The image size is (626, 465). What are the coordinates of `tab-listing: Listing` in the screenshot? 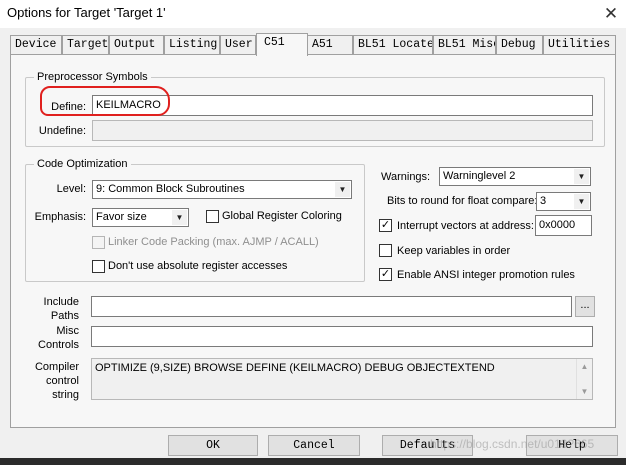 It's located at (192, 45).